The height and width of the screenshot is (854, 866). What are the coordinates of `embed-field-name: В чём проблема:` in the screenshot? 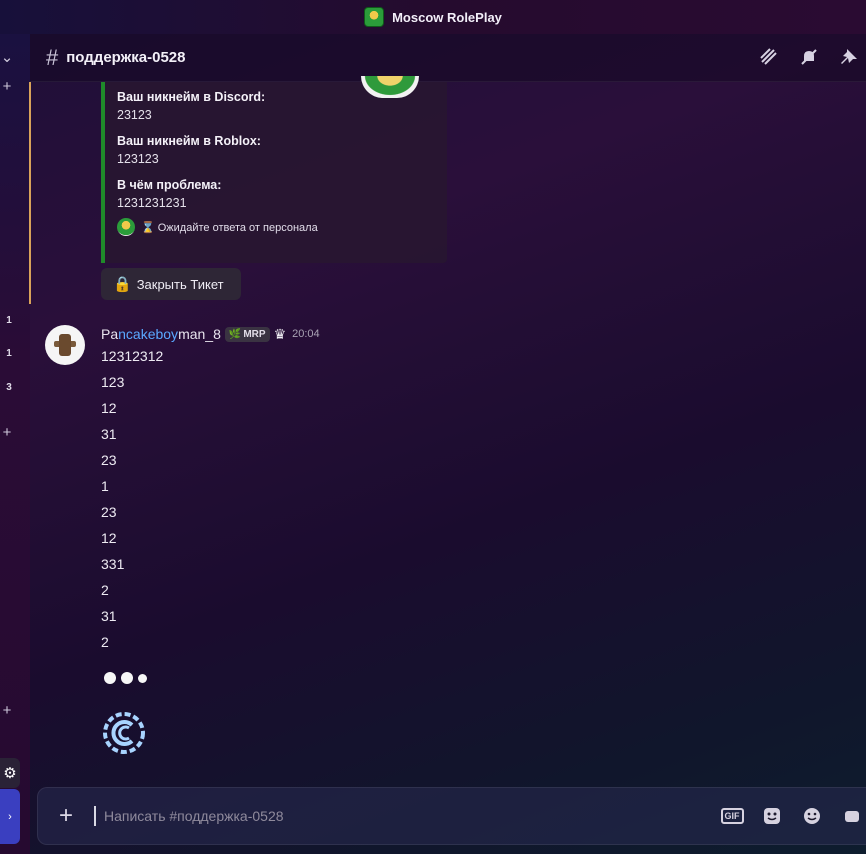 It's located at (169, 185).